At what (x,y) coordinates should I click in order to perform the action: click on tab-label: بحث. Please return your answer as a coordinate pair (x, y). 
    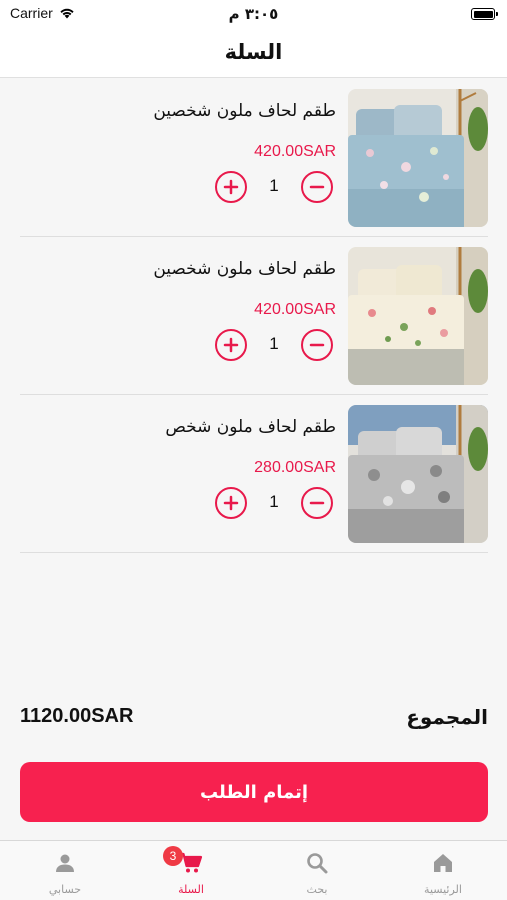
    Looking at the image, I should click on (317, 889).